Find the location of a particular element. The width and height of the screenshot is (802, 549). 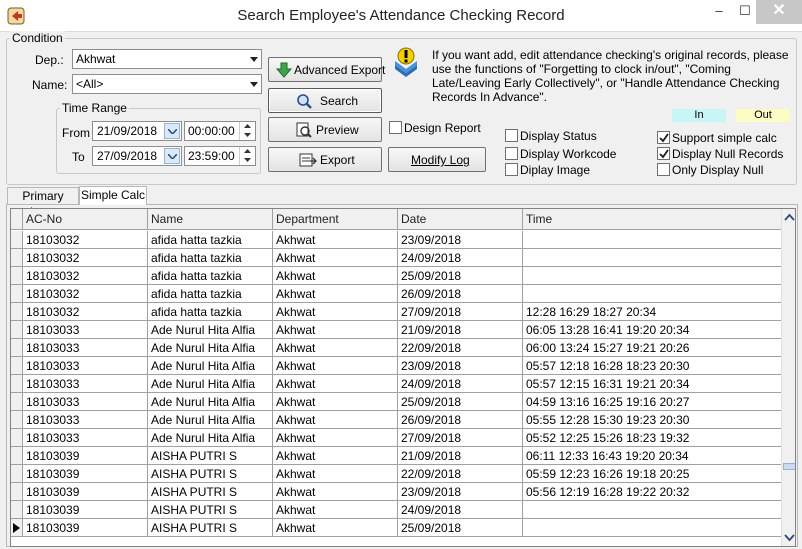

support-simple-calc-checkbox is located at coordinates (663, 137).